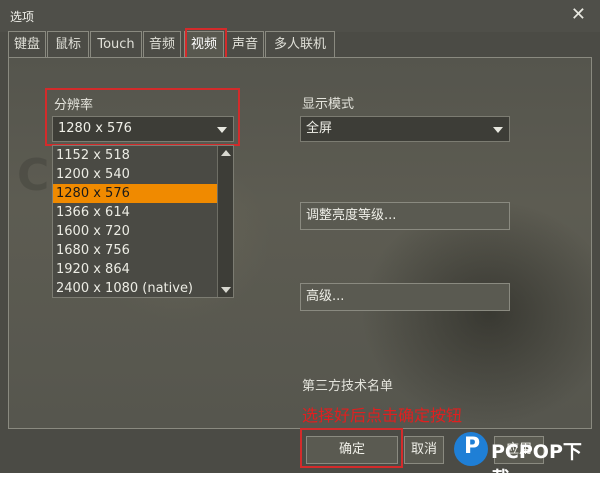 The image size is (600, 491). Describe the element at coordinates (162, 44) in the screenshot. I see `tab-audio: 音频` at that location.